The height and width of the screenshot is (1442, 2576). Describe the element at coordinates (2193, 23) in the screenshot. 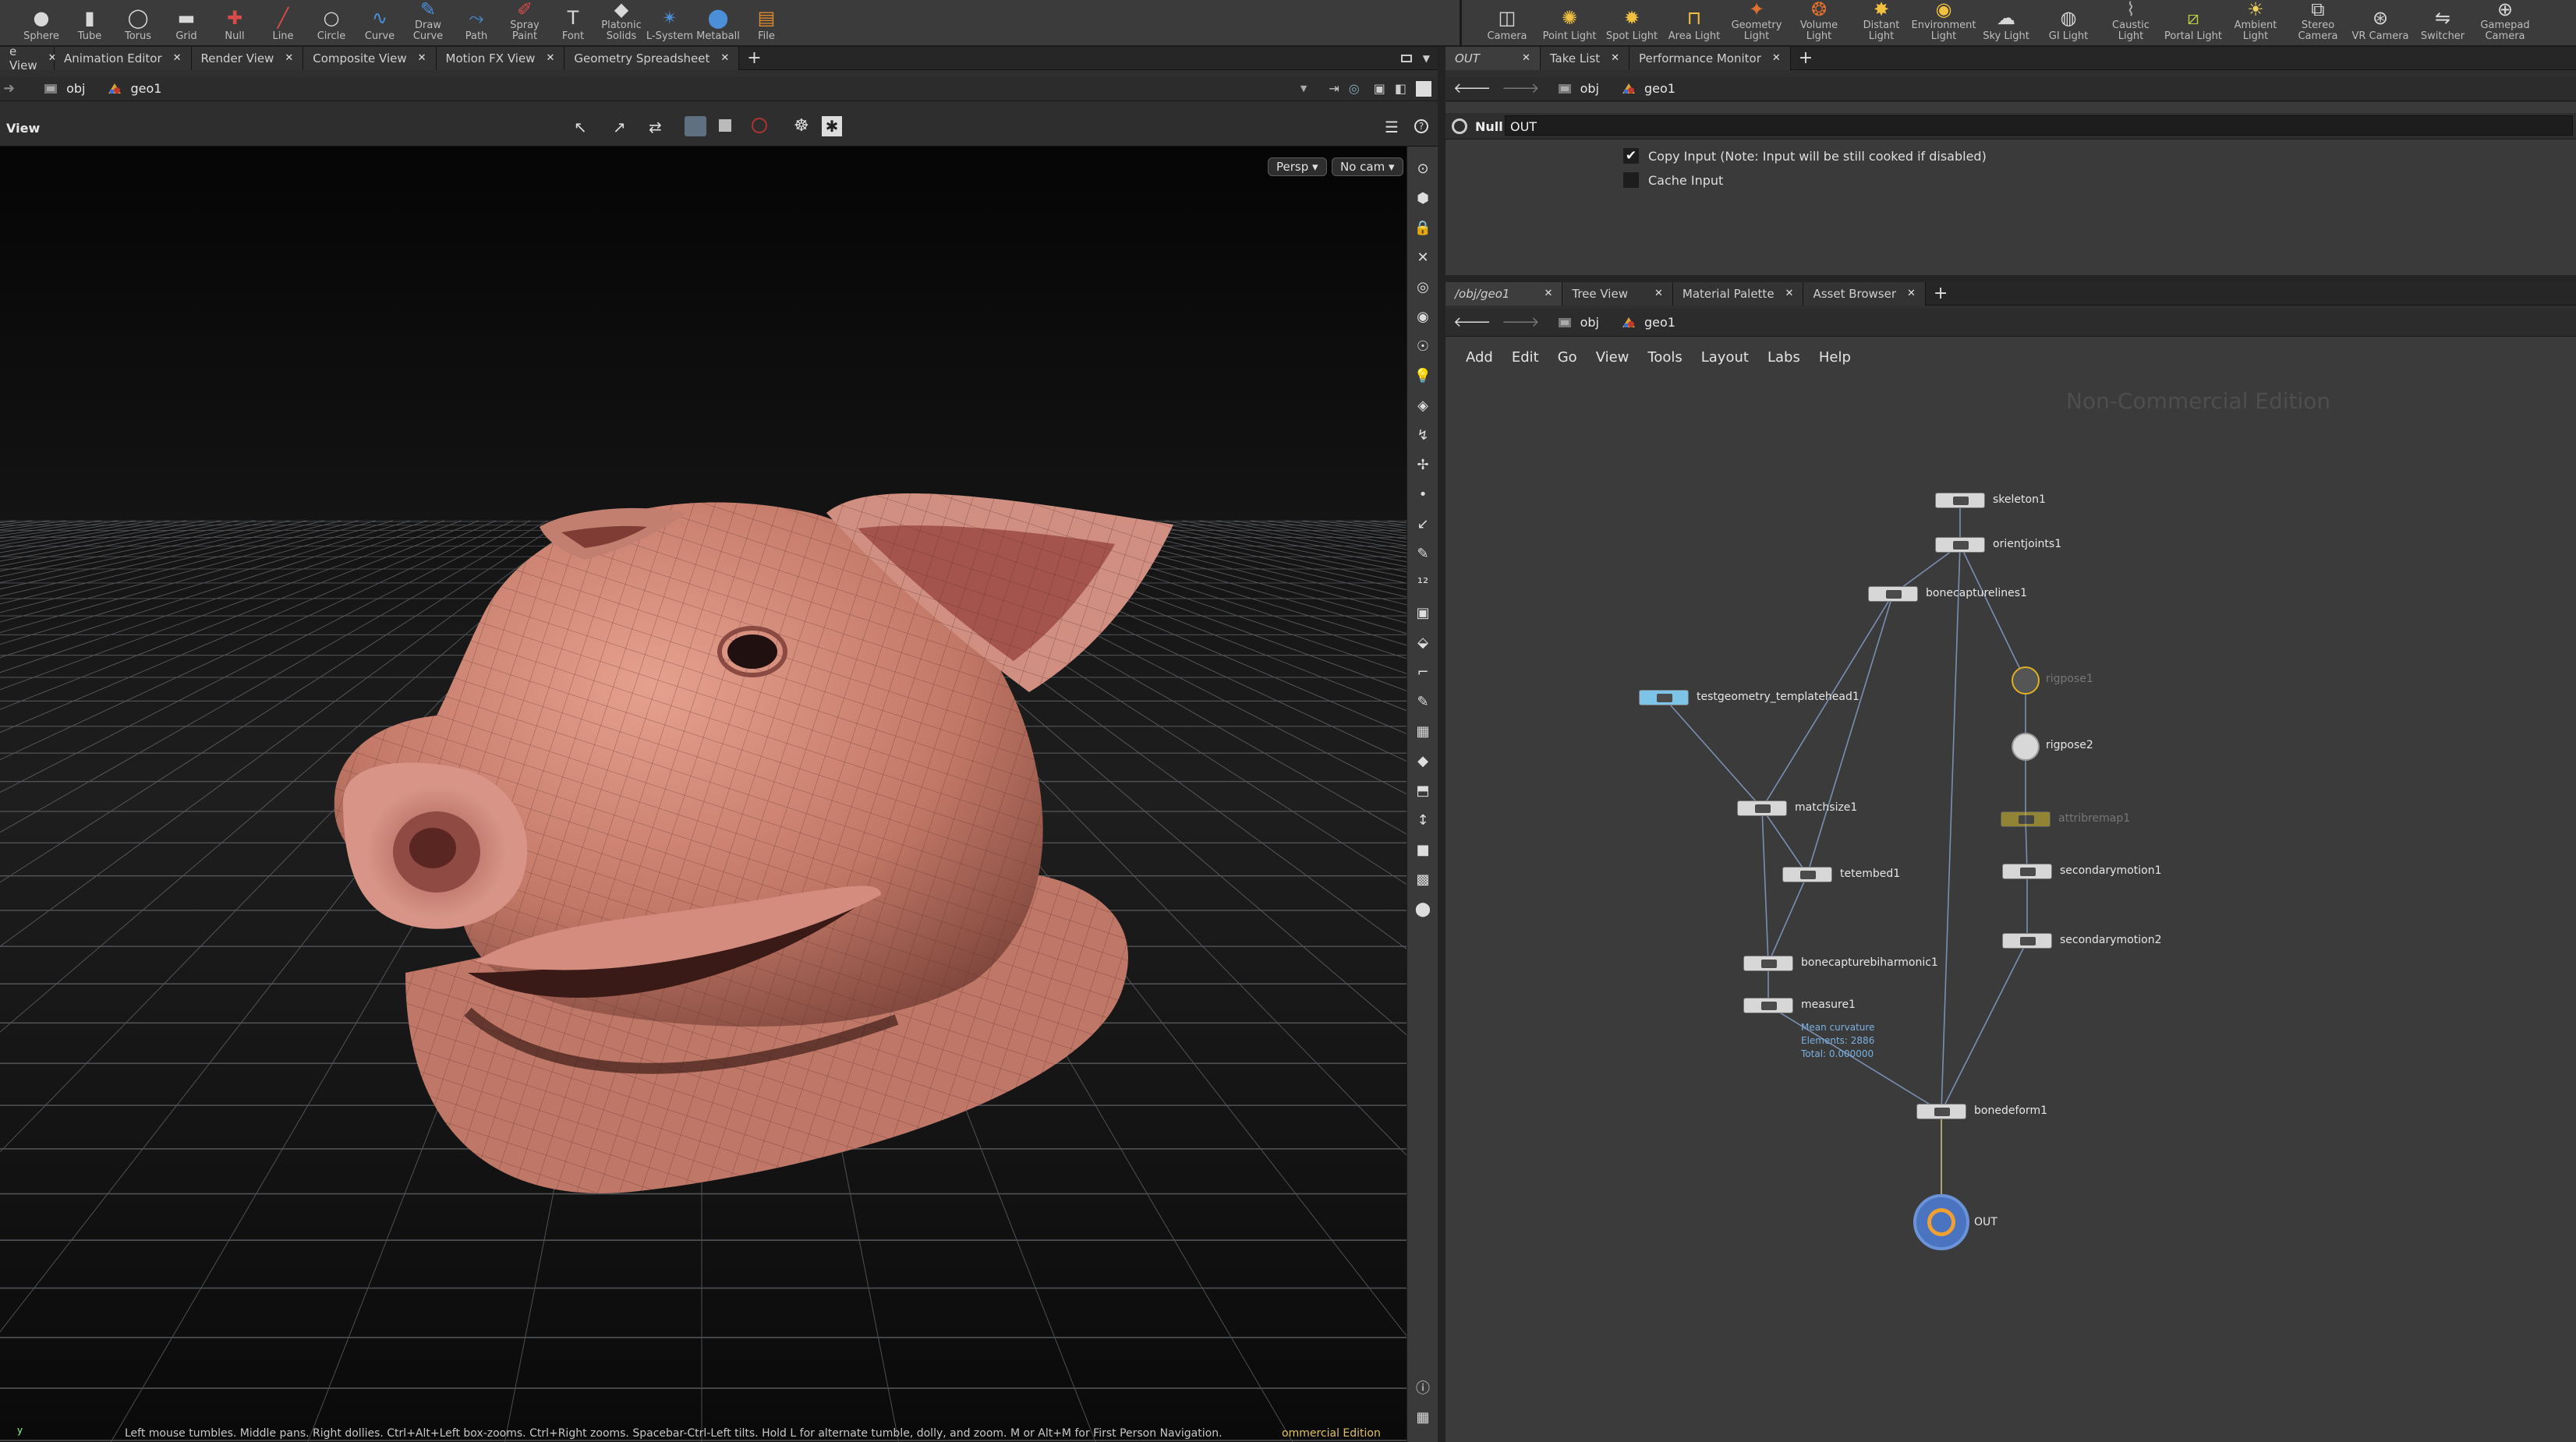

I see `shelf-tool-portal-light: ⧄ Portal Light` at that location.